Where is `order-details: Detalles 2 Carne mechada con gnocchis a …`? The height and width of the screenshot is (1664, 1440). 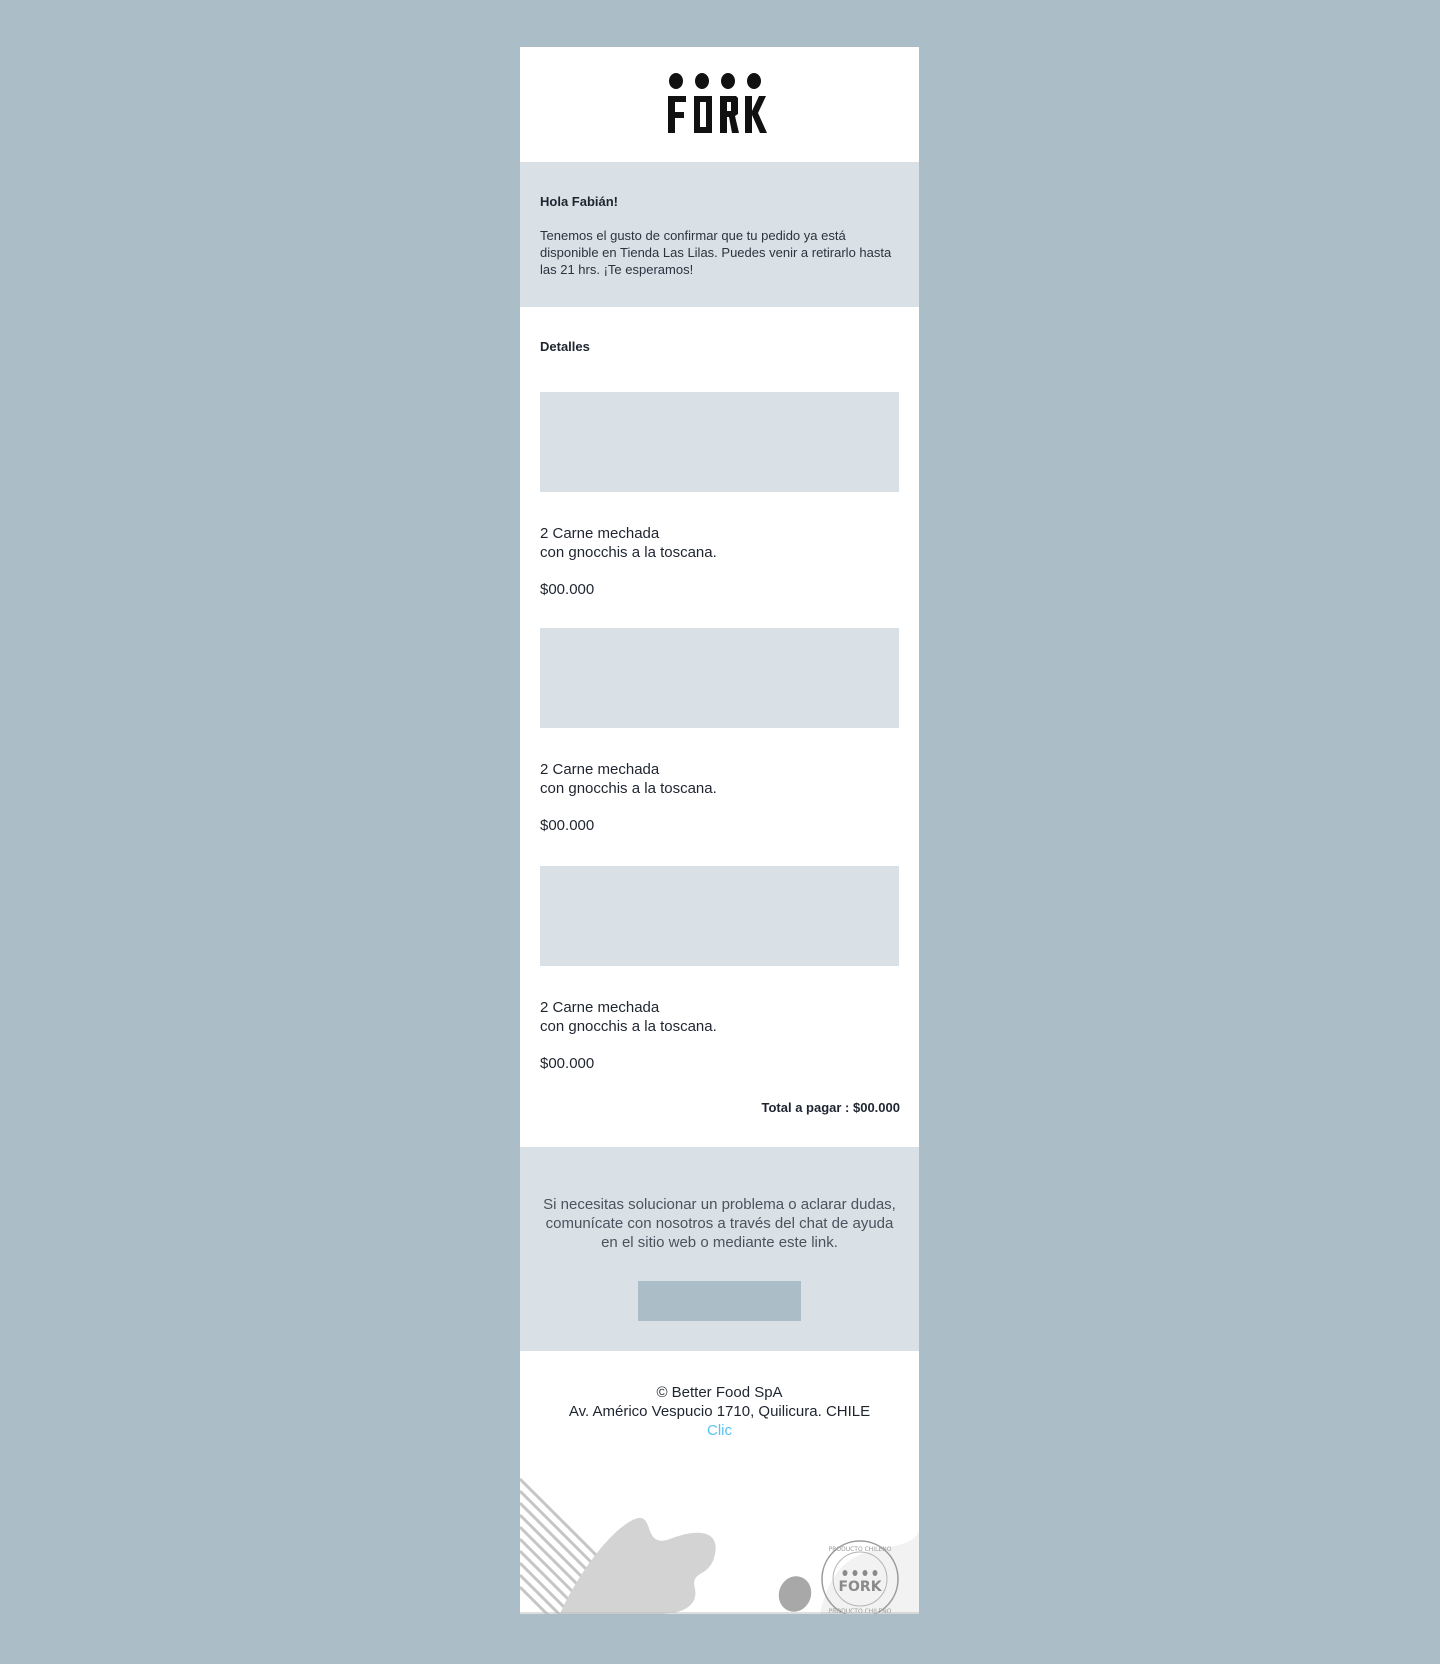
order-details: Detalles 2 Carne mechada con gnocchis a … is located at coordinates (719, 727).